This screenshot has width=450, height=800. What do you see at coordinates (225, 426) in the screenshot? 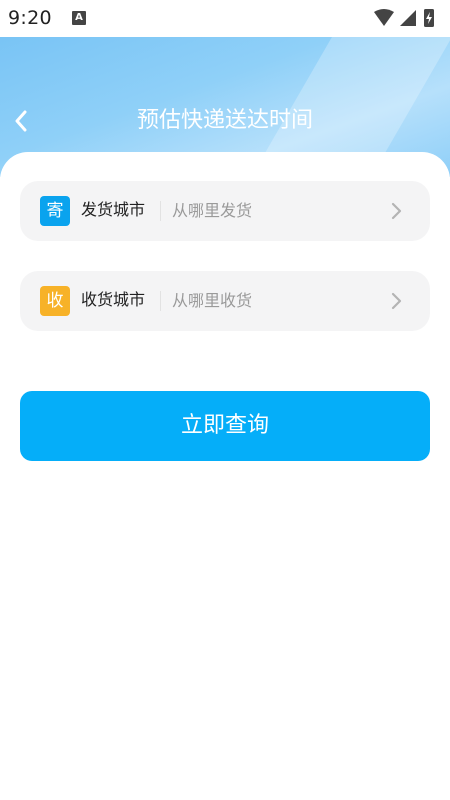
I see `query-button: 立即查询` at bounding box center [225, 426].